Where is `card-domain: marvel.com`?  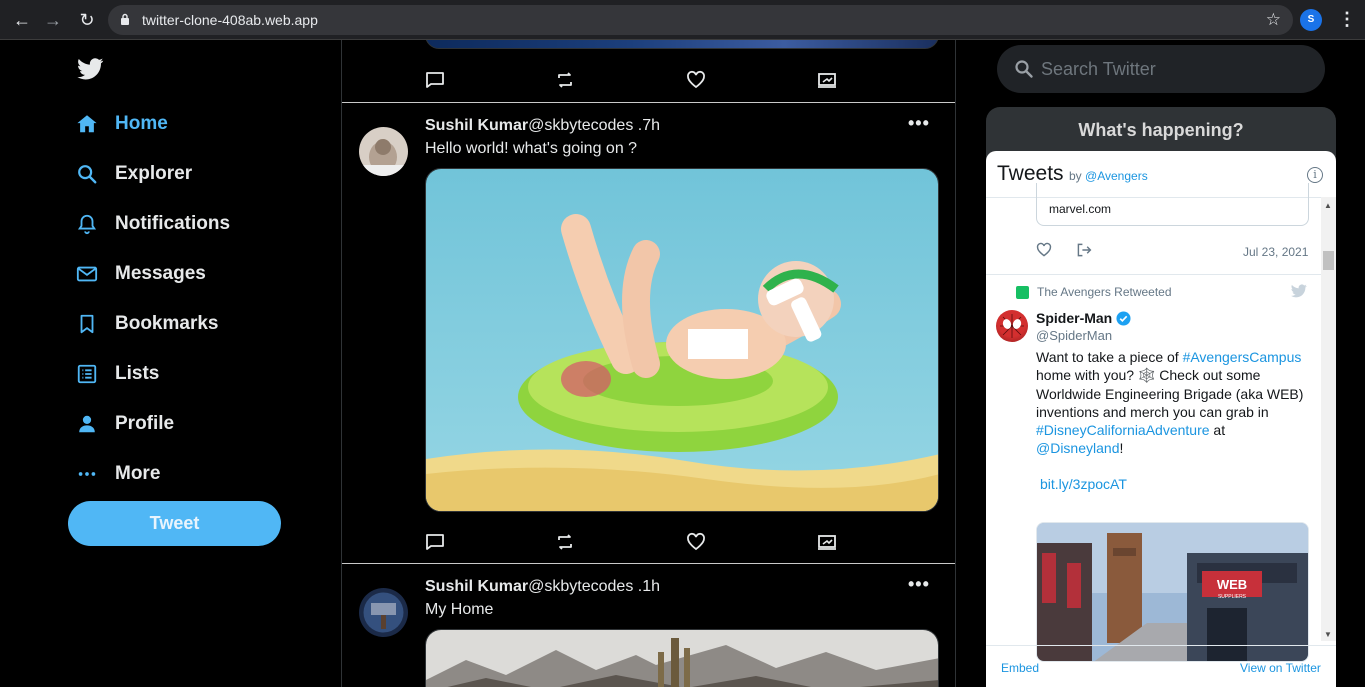 card-domain: marvel.com is located at coordinates (1080, 209).